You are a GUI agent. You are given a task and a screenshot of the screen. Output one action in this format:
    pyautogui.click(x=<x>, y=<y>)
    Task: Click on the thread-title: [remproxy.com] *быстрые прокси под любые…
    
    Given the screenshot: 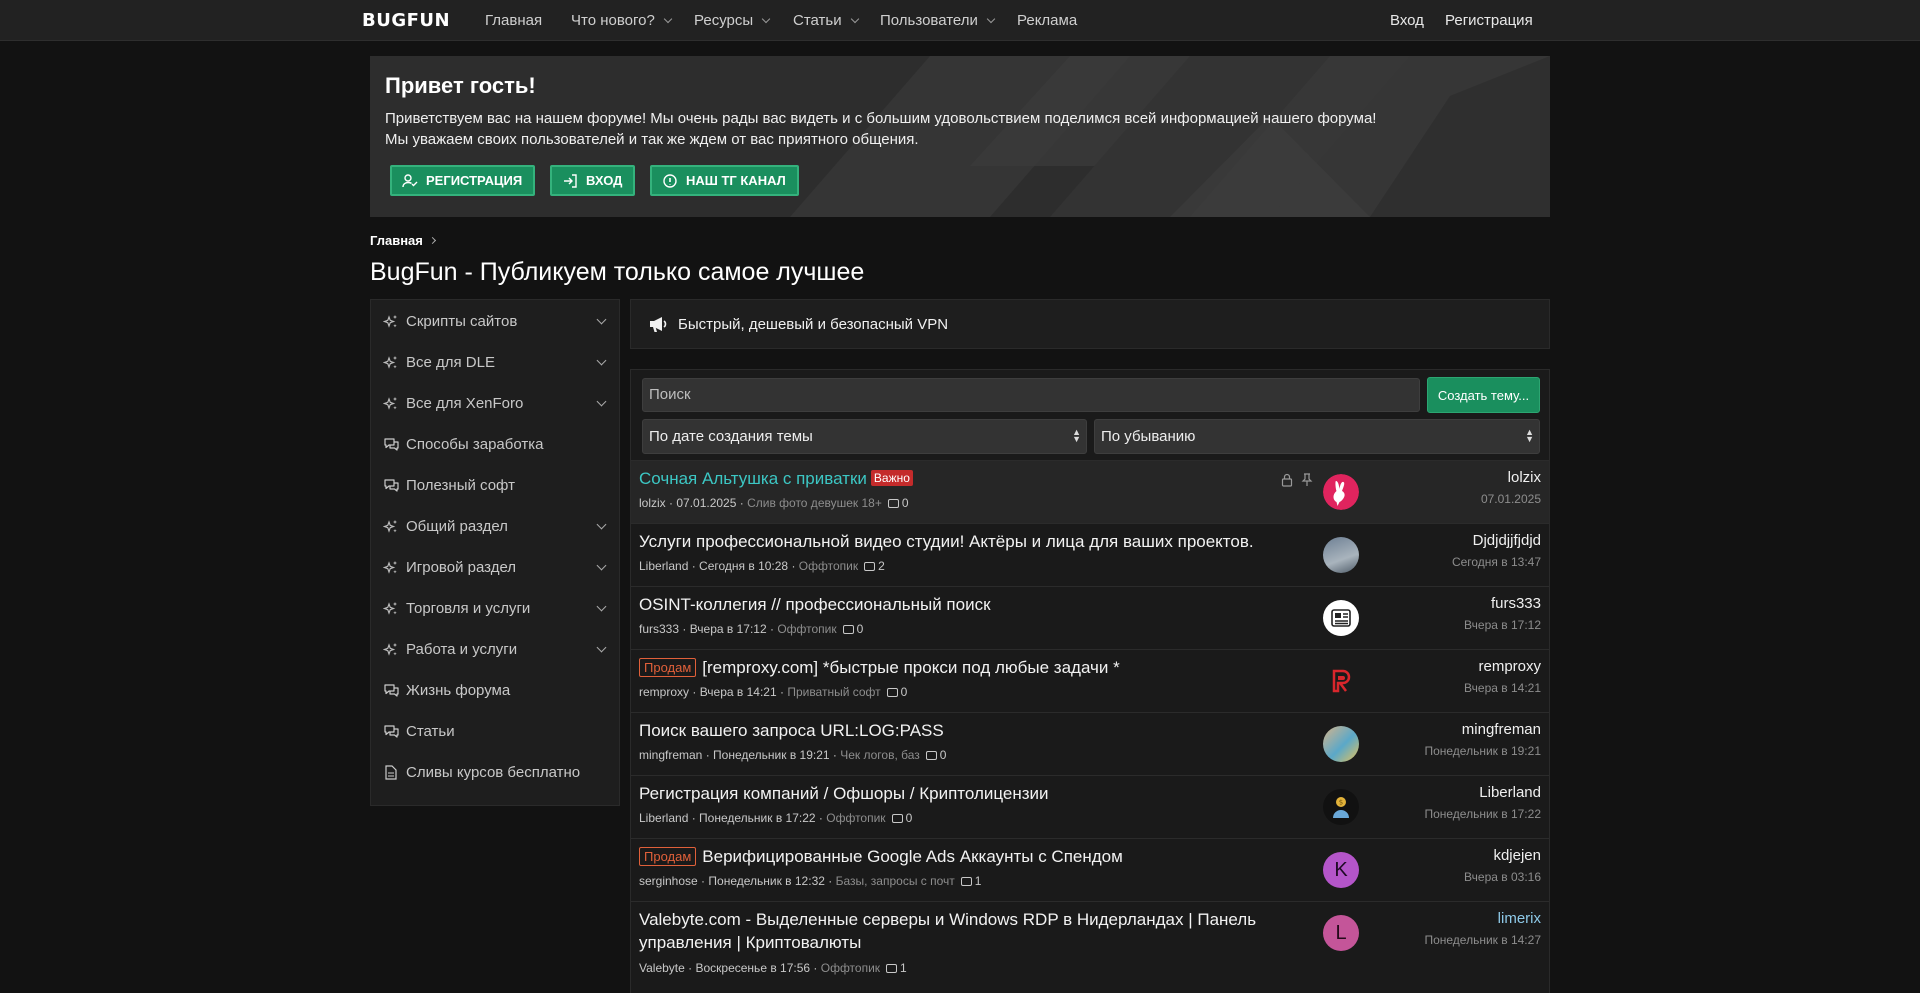 What is the action you would take?
    pyautogui.click(x=910, y=667)
    